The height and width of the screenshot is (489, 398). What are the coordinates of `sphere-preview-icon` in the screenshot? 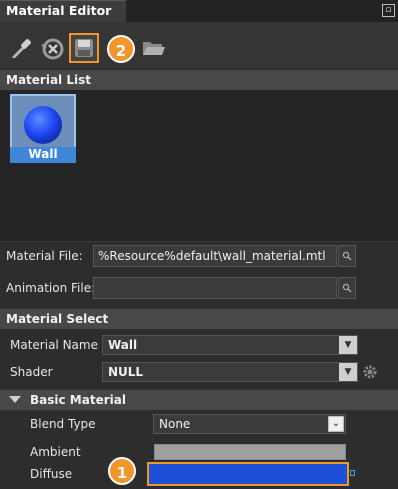 It's located at (43, 125).